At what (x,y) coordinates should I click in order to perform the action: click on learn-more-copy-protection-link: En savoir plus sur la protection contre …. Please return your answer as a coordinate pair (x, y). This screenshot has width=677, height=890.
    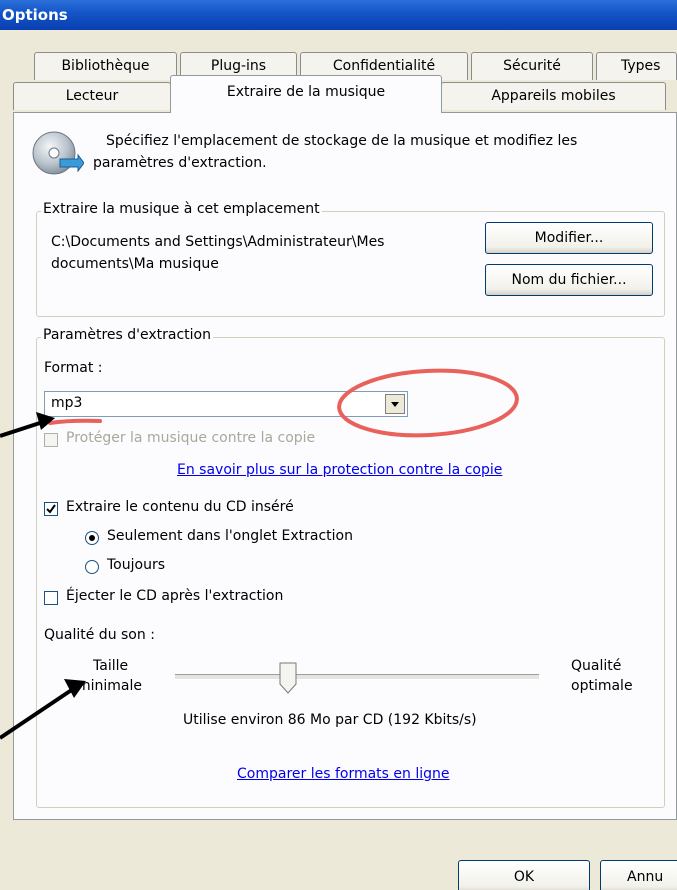
    Looking at the image, I should click on (339, 470).